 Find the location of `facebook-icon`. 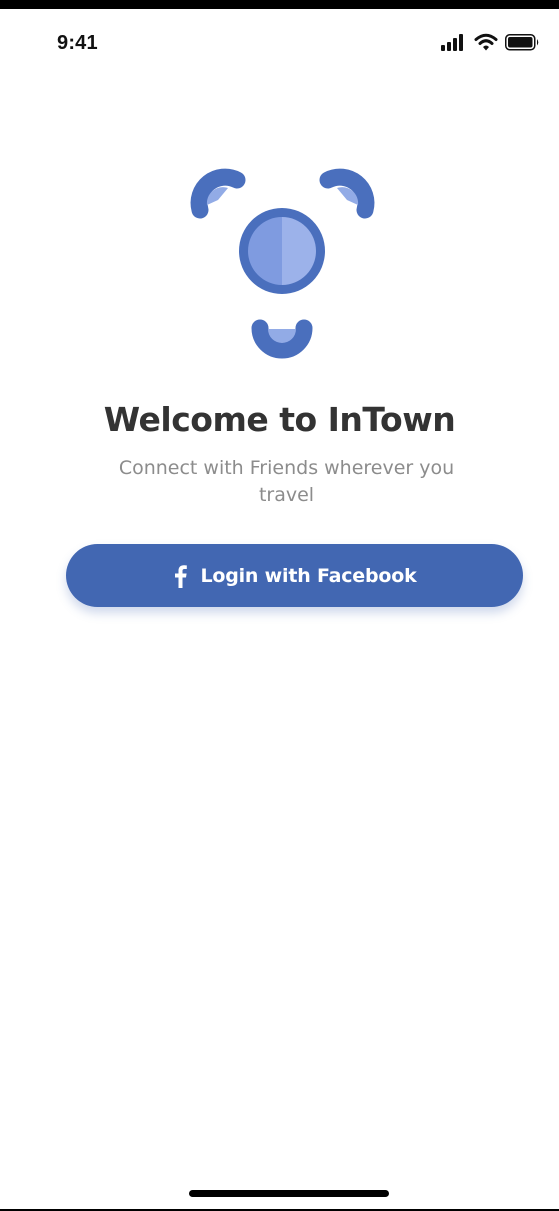

facebook-icon is located at coordinates (181, 576).